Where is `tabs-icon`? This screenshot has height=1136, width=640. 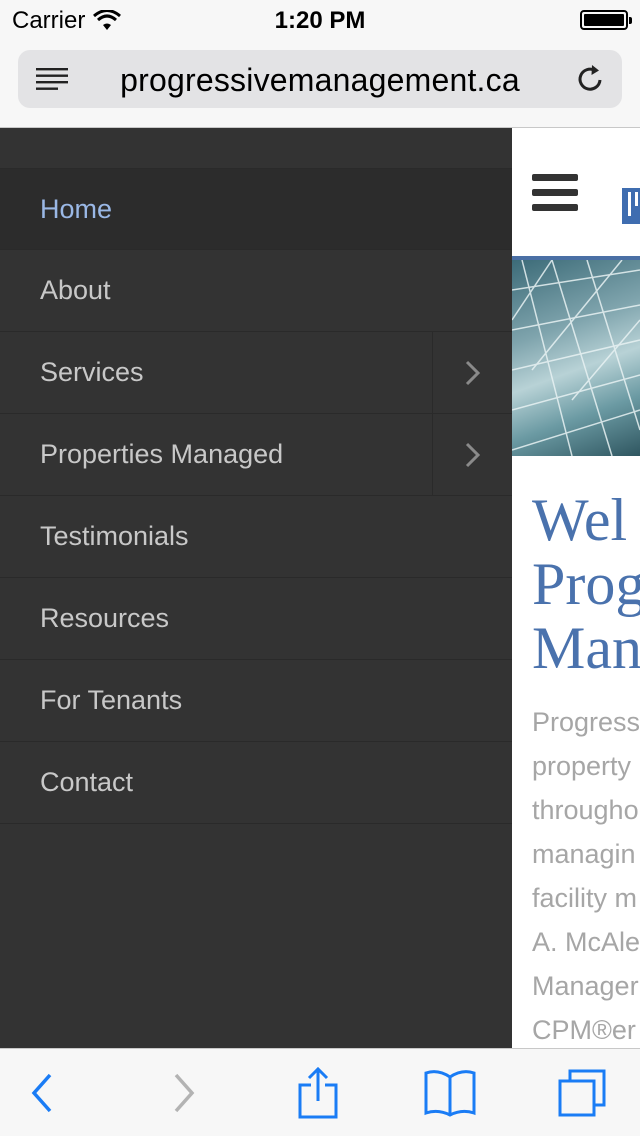
tabs-icon is located at coordinates (583, 1093).